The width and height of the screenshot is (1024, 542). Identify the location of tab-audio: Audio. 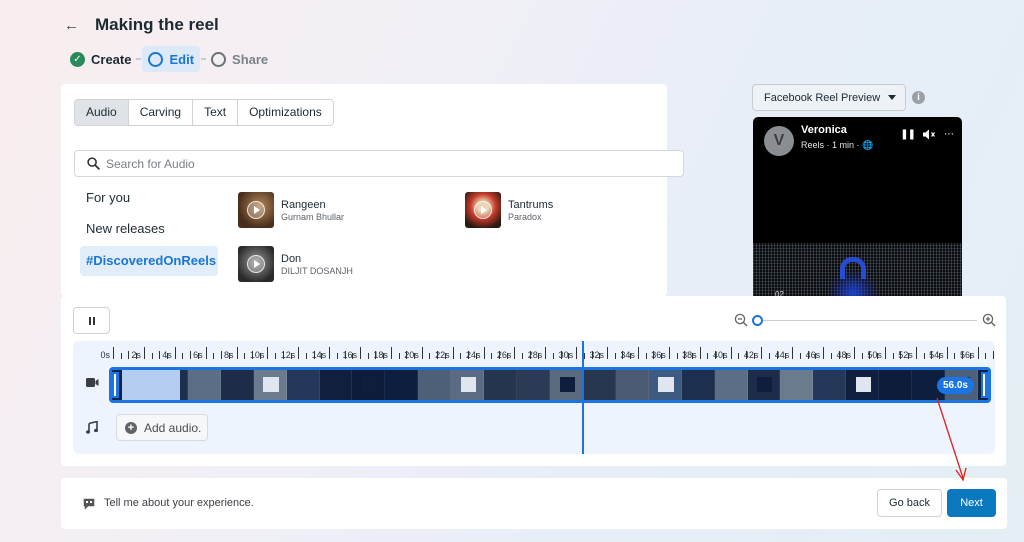
(102, 112).